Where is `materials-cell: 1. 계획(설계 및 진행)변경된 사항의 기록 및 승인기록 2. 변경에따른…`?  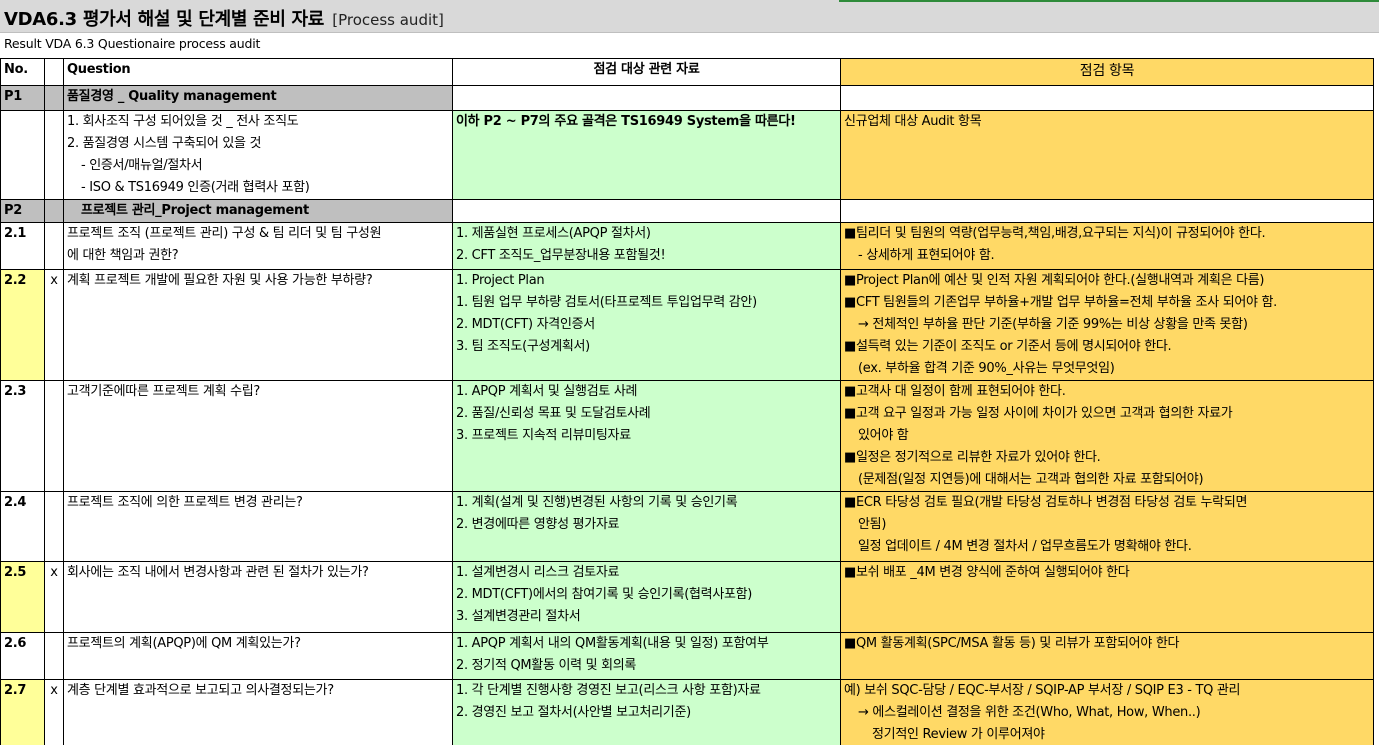 materials-cell: 1. 계획(설계 및 진행)변경된 사항의 기록 및 승인기록 2. 변경에따른… is located at coordinates (646, 526).